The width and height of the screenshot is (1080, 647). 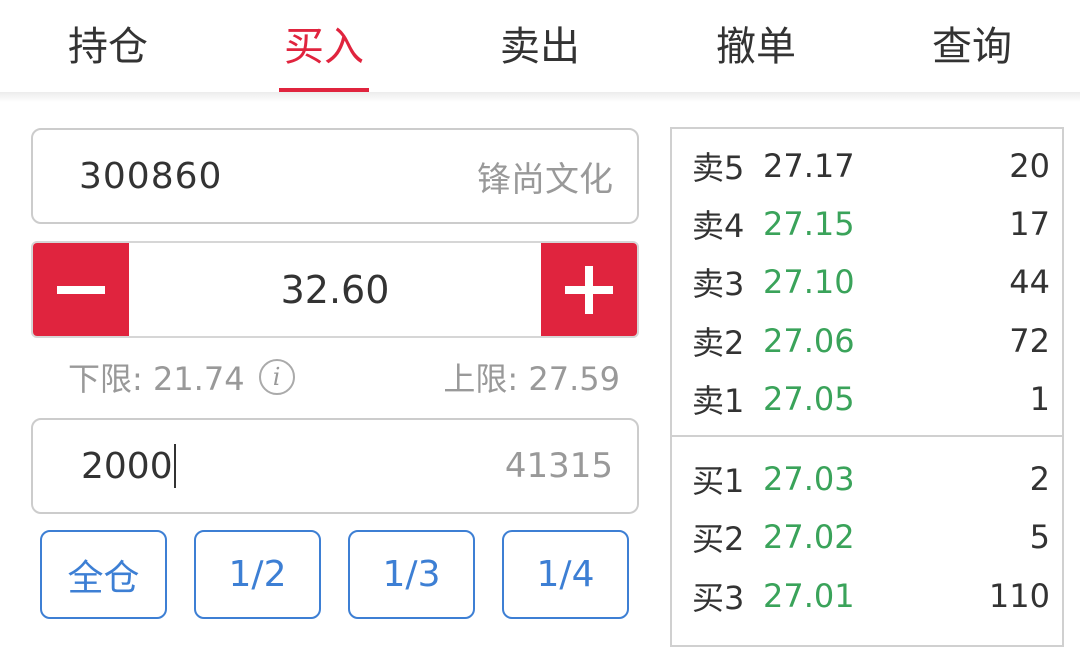 What do you see at coordinates (324, 46) in the screenshot?
I see `tab-buy: 买入` at bounding box center [324, 46].